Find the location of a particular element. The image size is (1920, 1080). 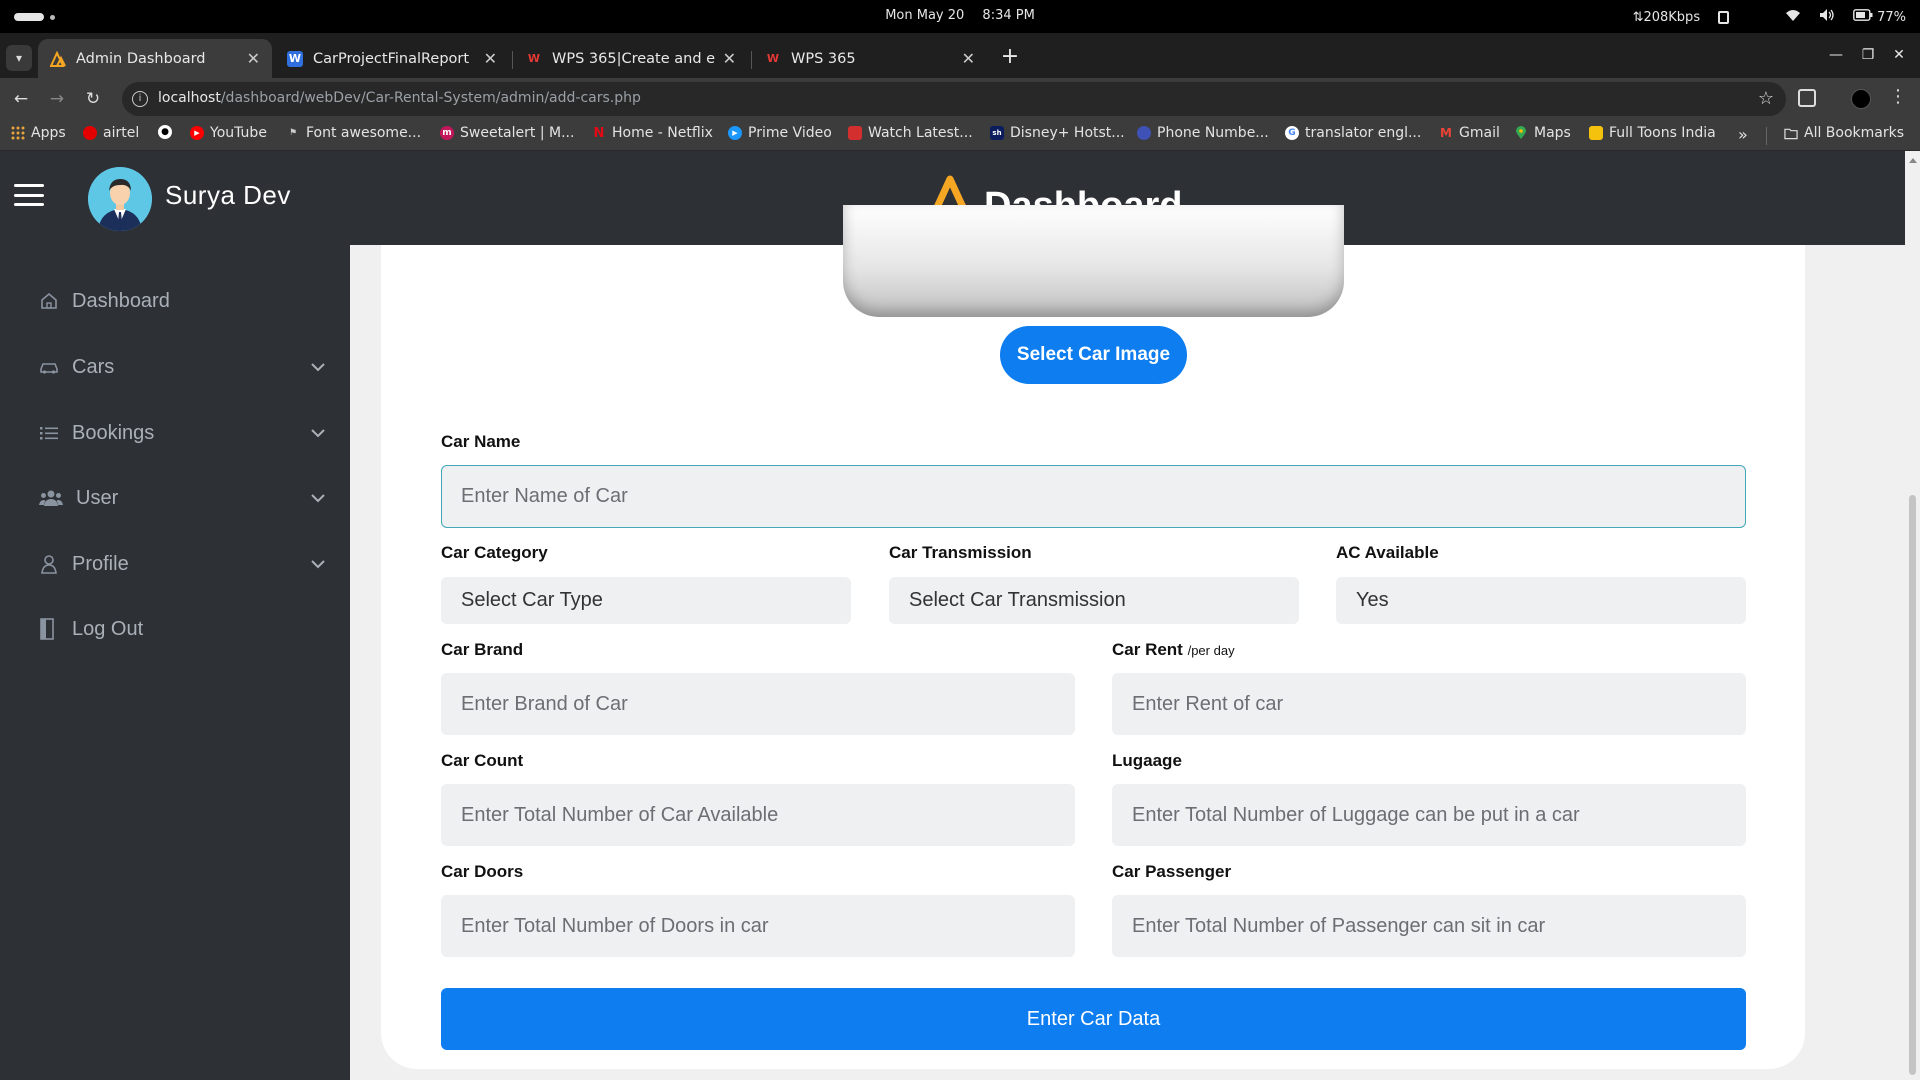

battery-indicator: 77% is located at coordinates (1879, 17).